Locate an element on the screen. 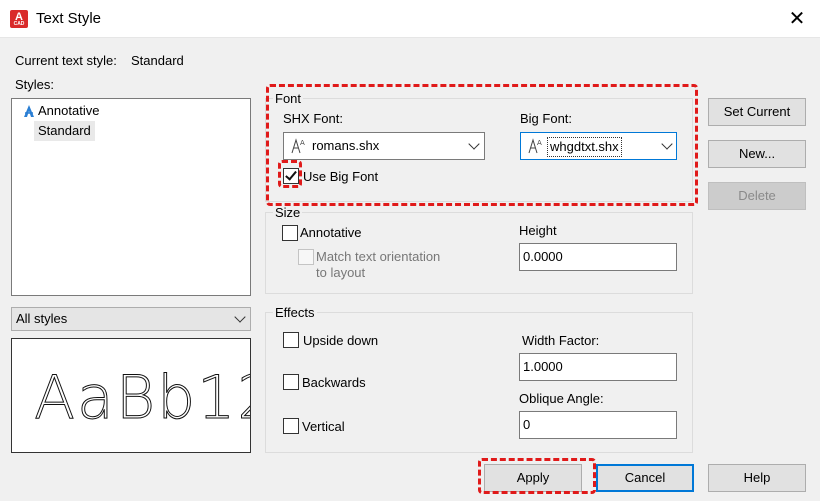  preview-box: AaBb12 is located at coordinates (131, 395).